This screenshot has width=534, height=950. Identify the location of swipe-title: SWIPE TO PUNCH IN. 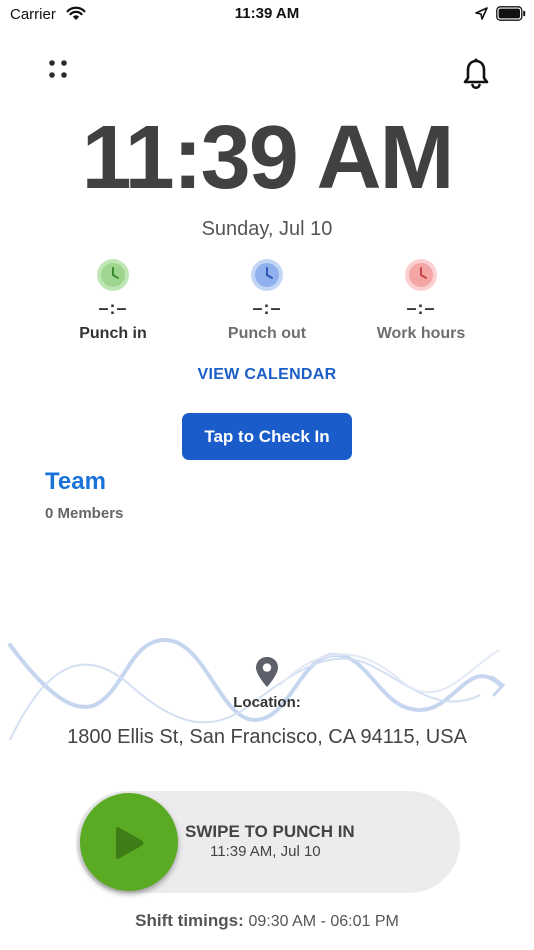
(270, 831).